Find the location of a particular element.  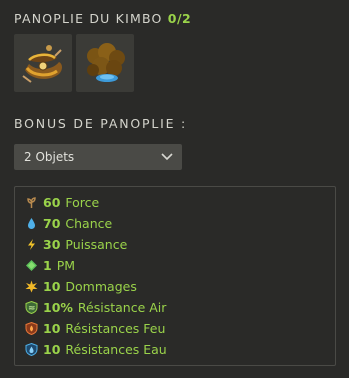

stat-label: Résistance Air is located at coordinates (122, 307).